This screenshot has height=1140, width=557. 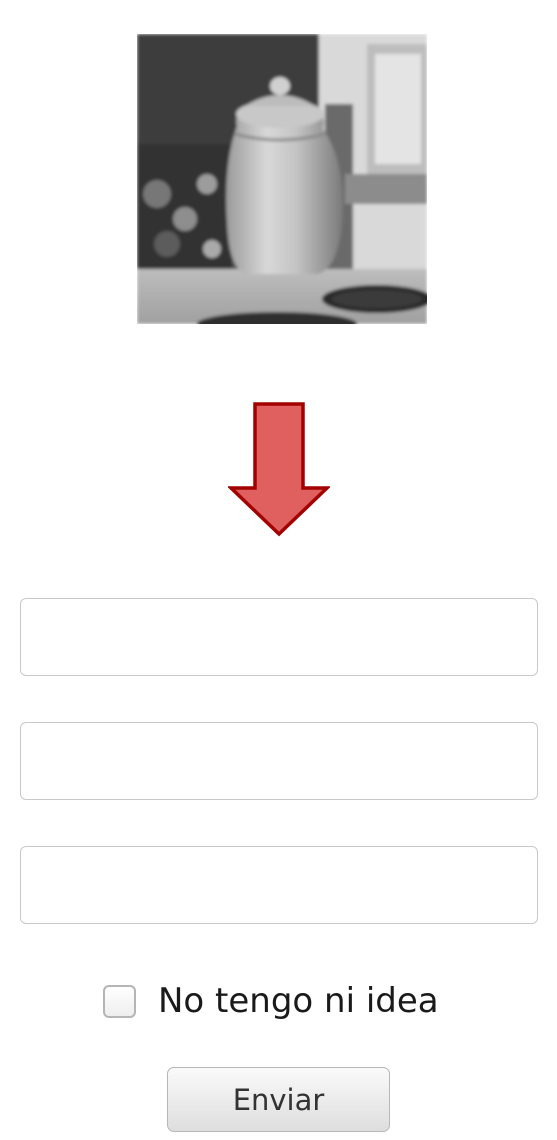 I want to click on down-arrow-icon, so click(x=279, y=470).